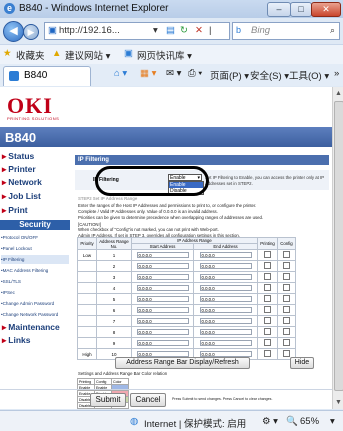 This screenshot has height=431, width=343. What do you see at coordinates (35, 281) in the screenshot?
I see `sidebar-subitem-ssl-tls: •SSL/TLS` at bounding box center [35, 281].